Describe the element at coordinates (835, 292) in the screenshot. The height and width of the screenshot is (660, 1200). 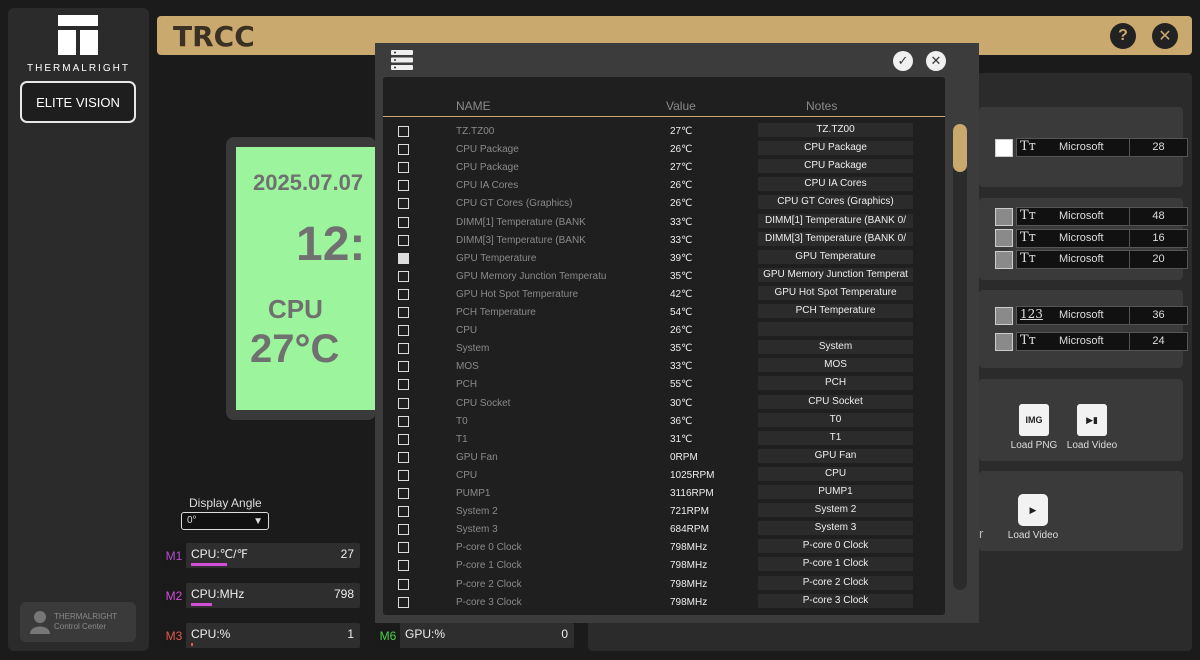
I see `sensor-note-field: GPU Hot Spot Temperature` at that location.